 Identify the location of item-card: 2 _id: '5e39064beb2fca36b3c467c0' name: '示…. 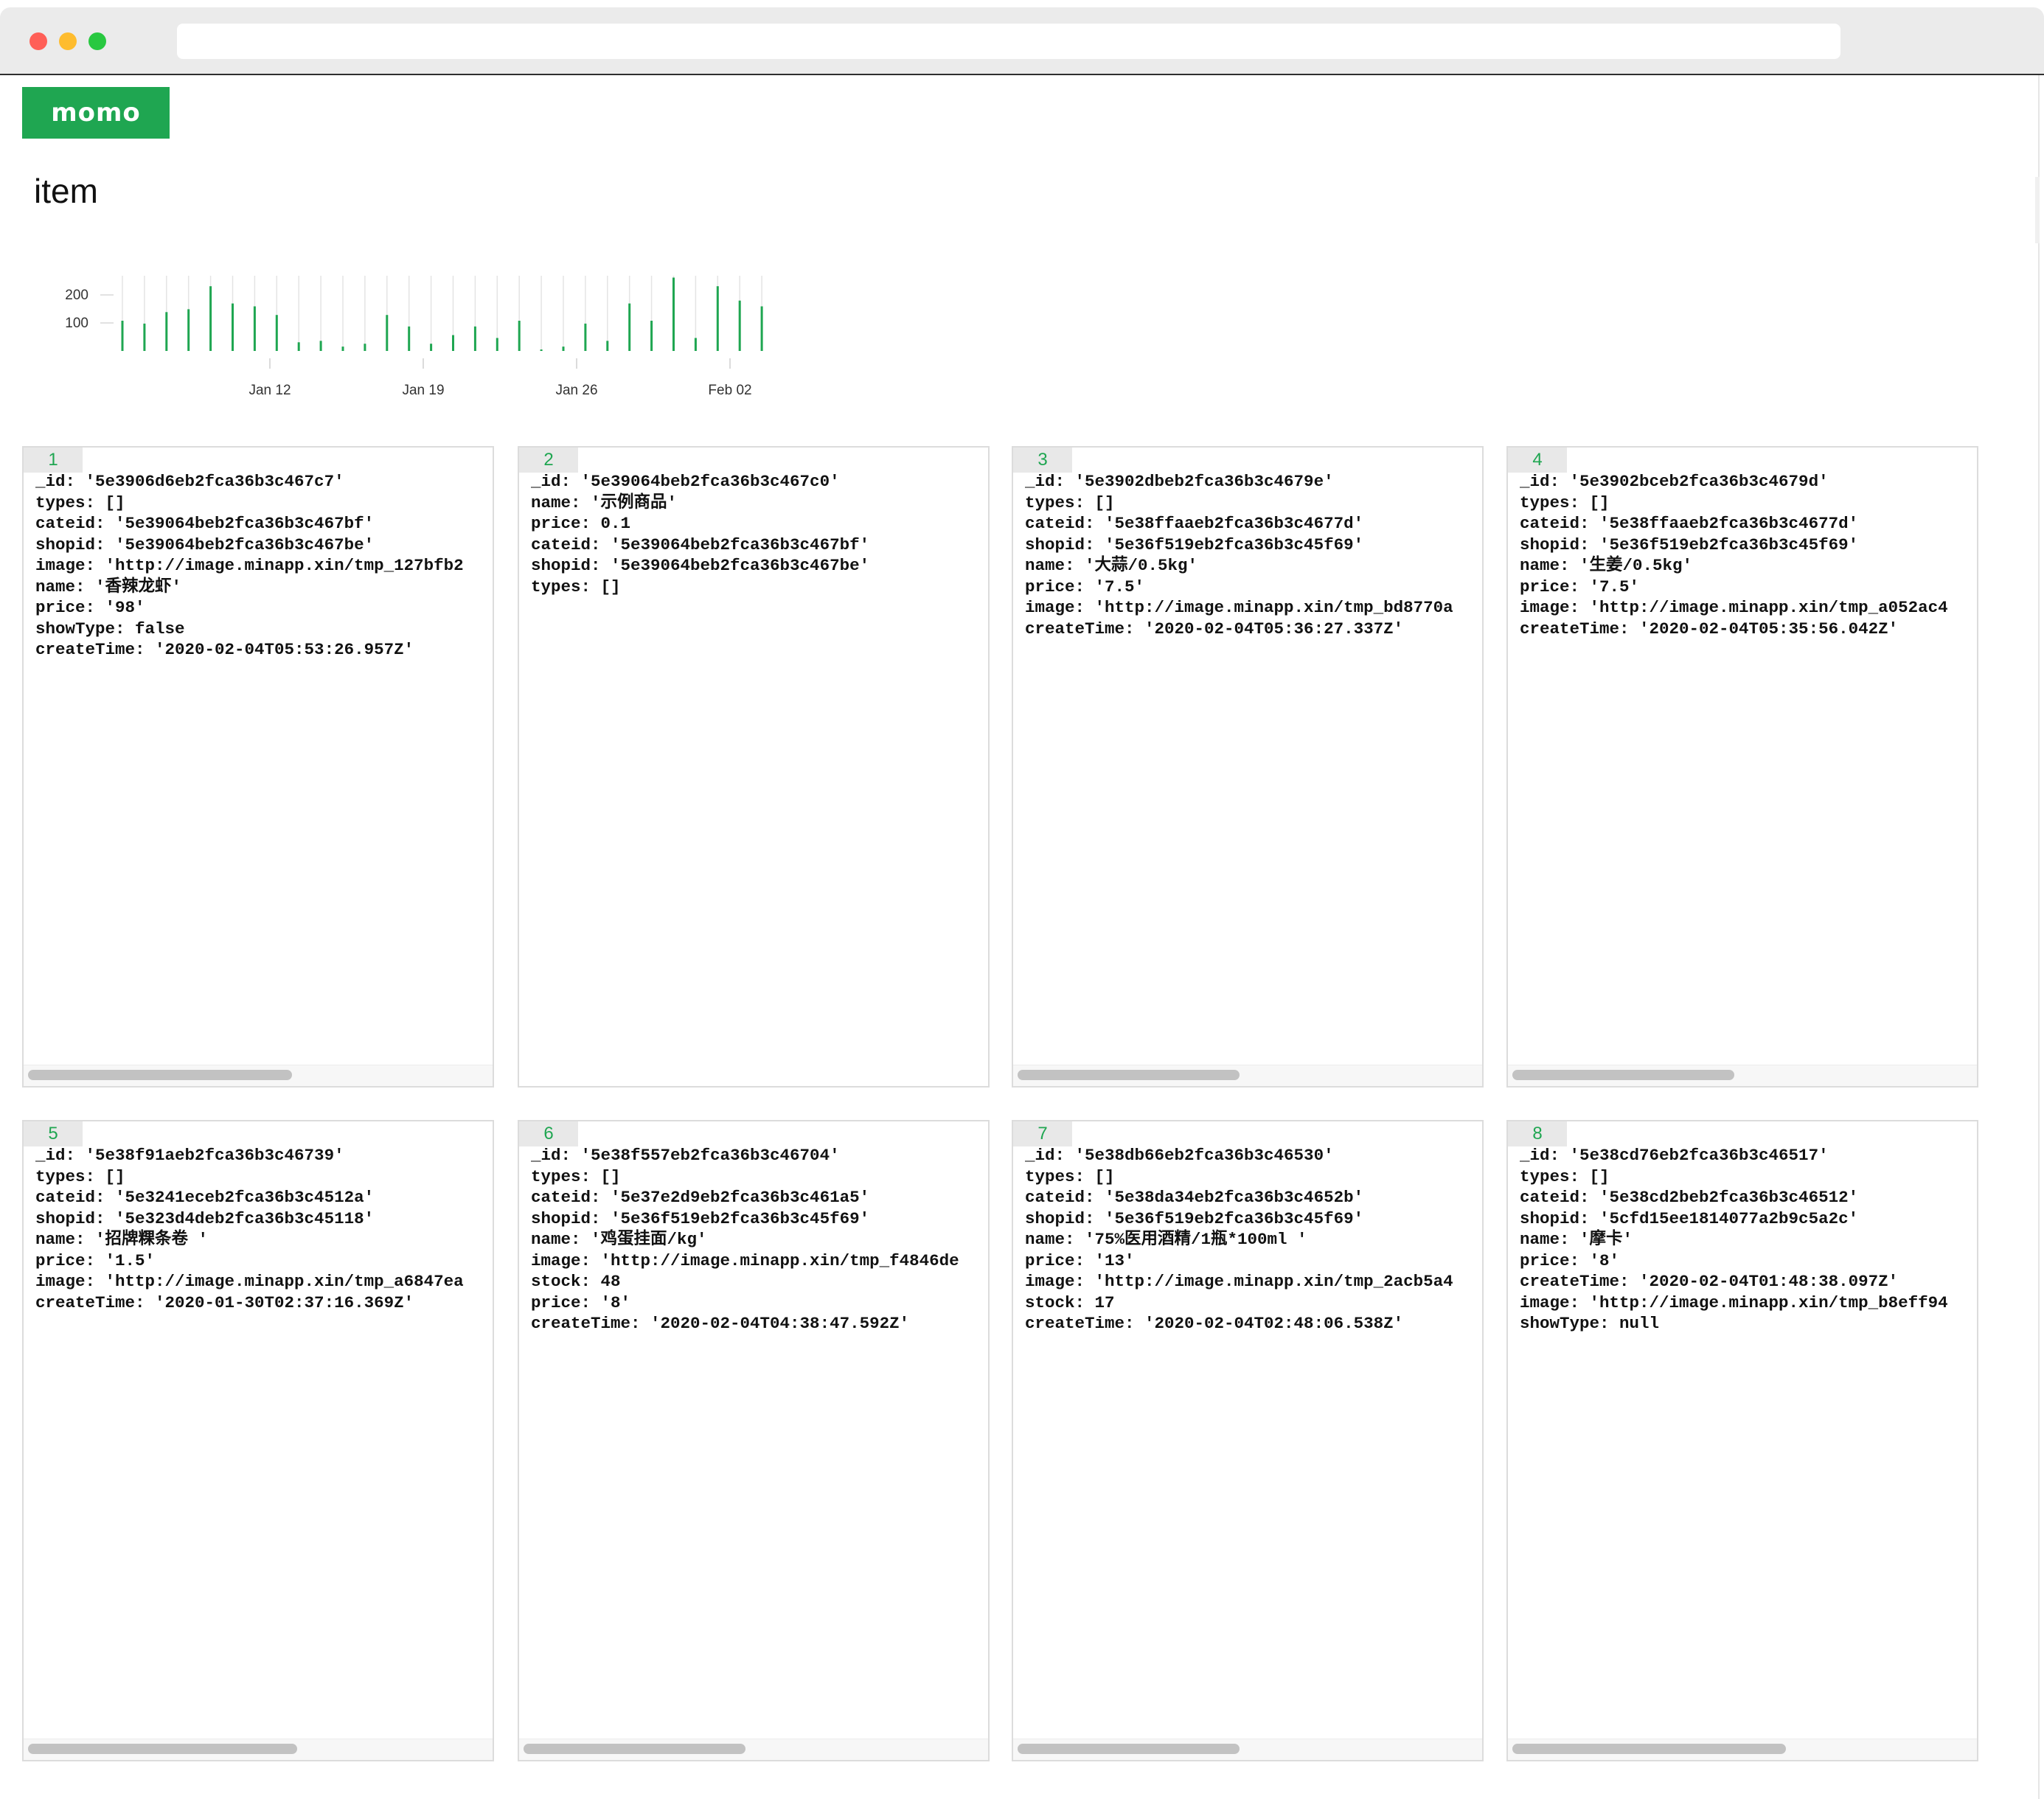
(754, 767).